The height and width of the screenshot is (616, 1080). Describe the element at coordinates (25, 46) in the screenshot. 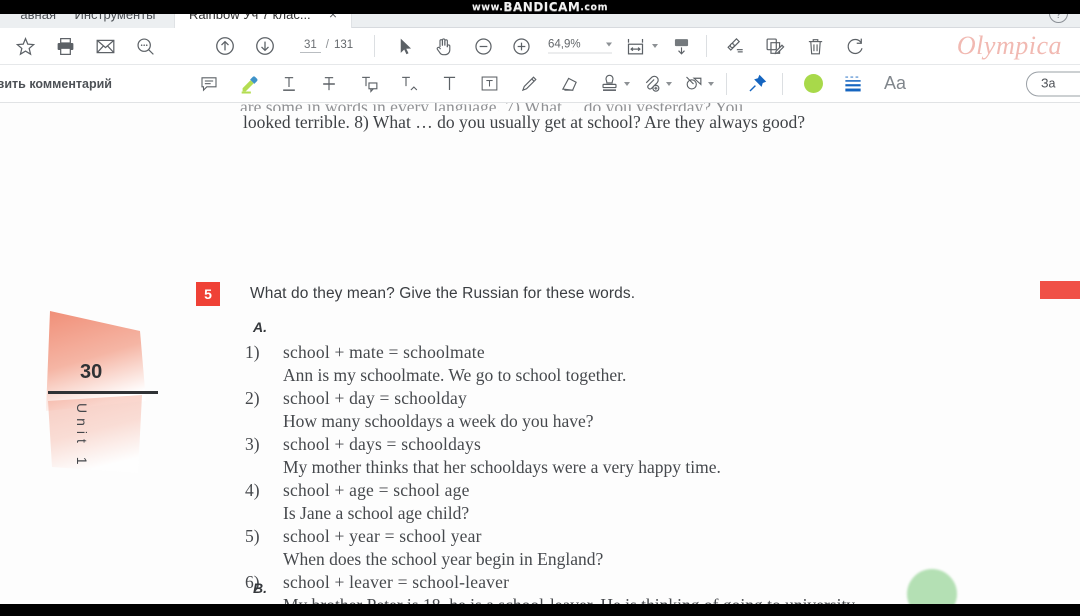

I see `star-icon` at that location.